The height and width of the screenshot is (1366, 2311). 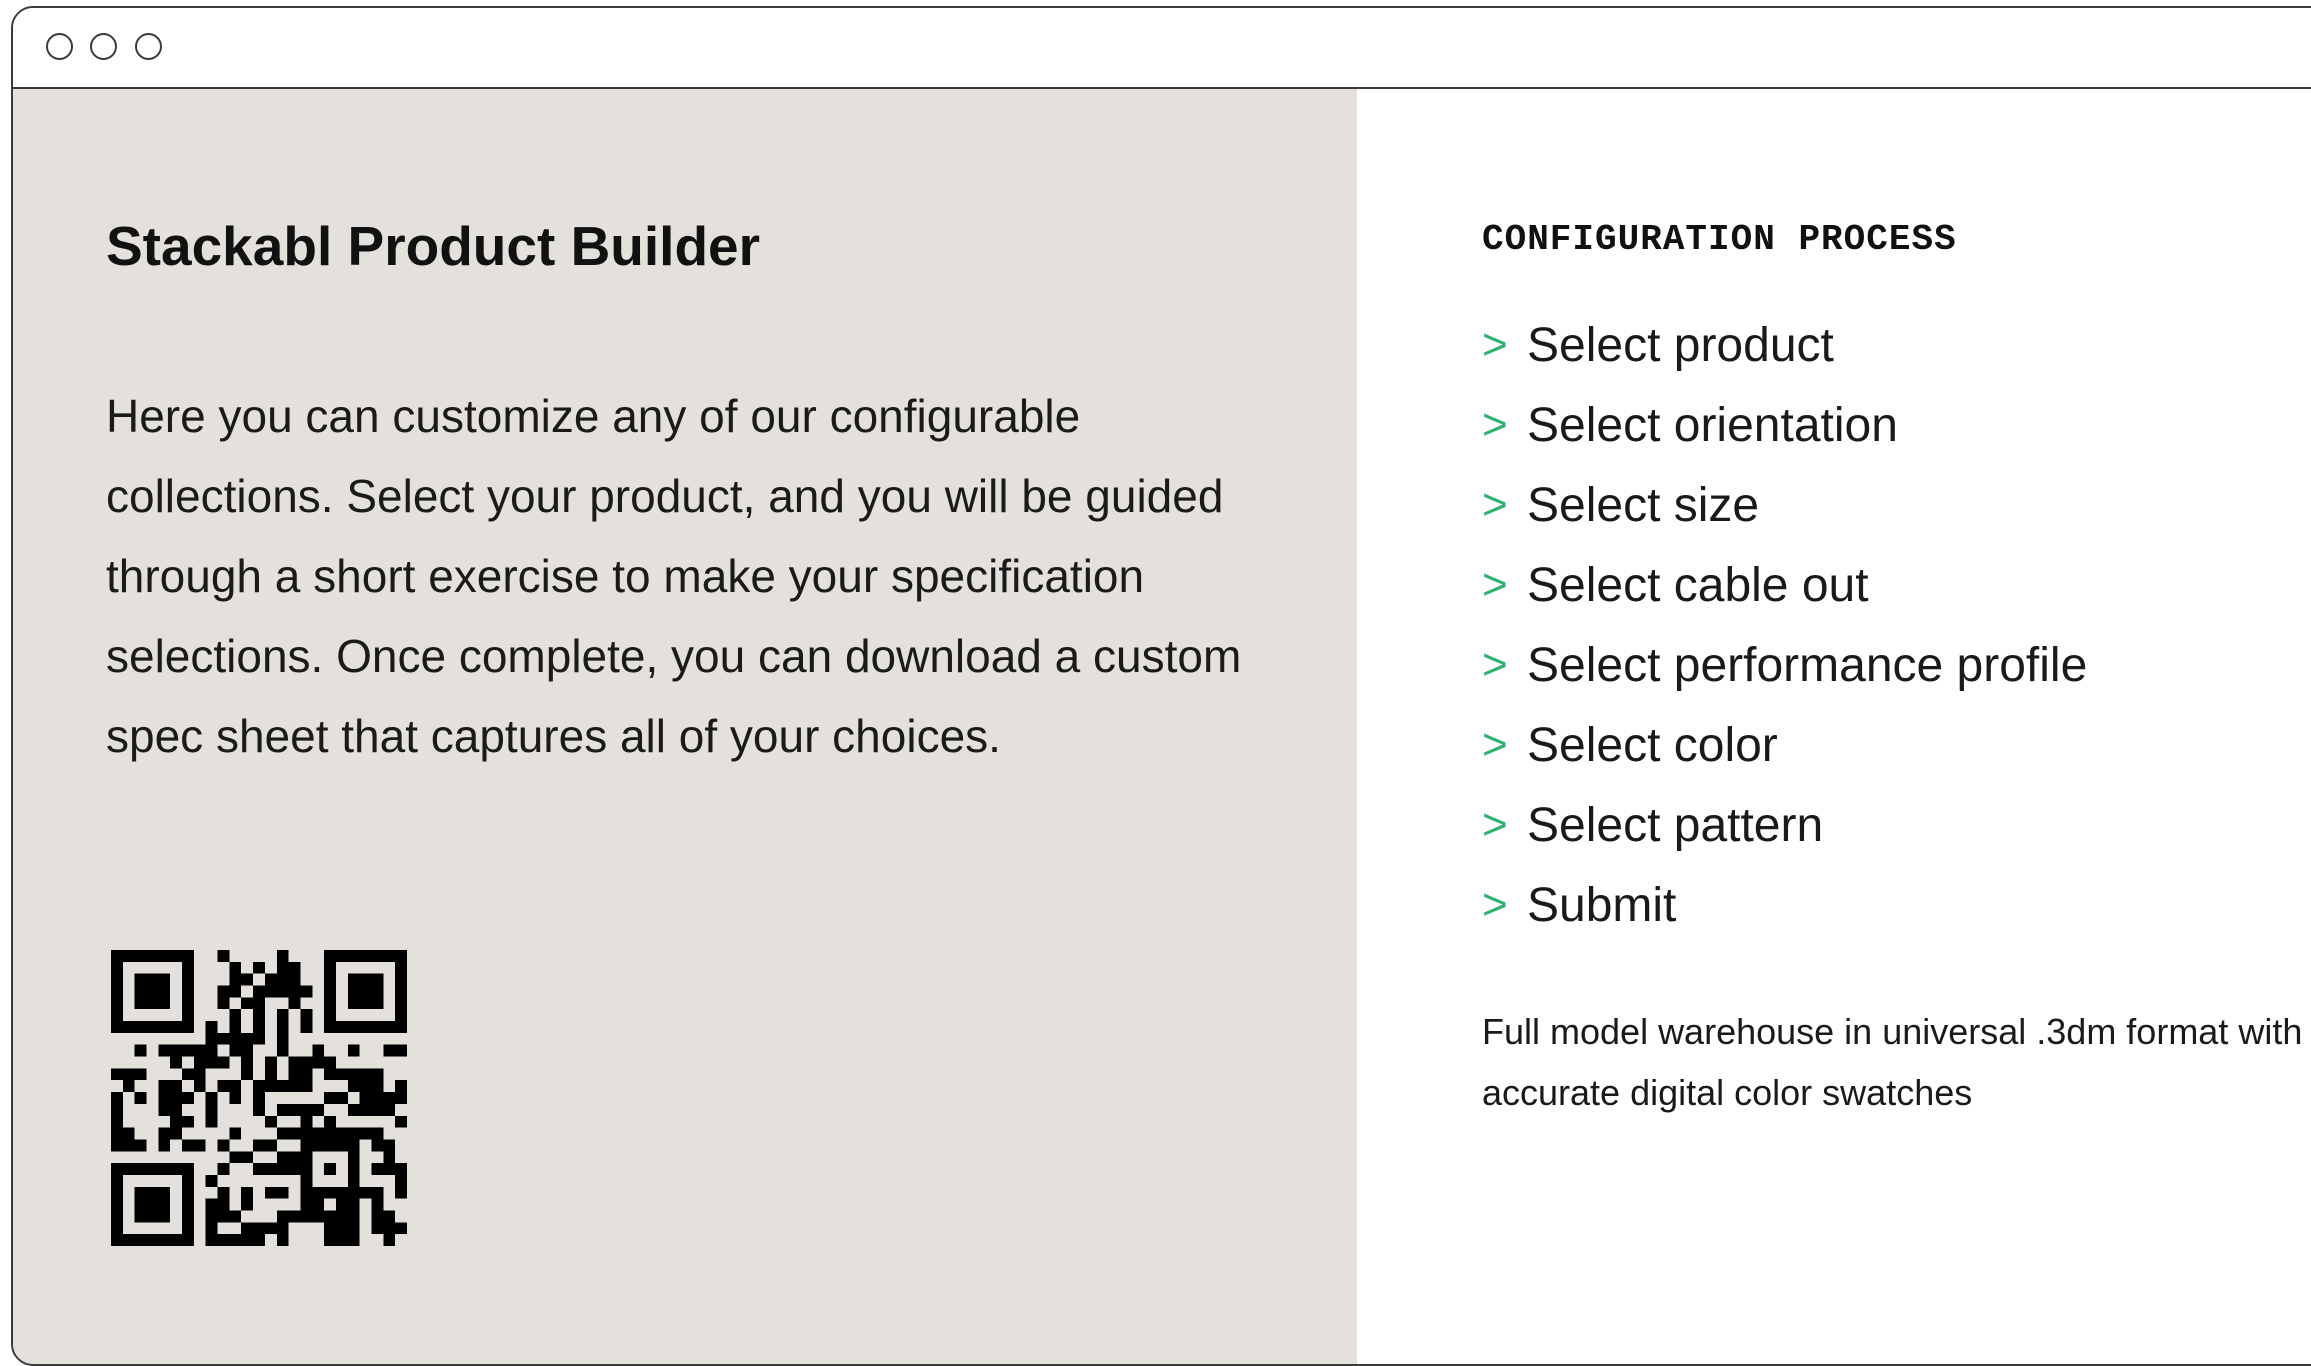 I want to click on section-label: CONFIGURATION PROCESS, so click(x=1719, y=239).